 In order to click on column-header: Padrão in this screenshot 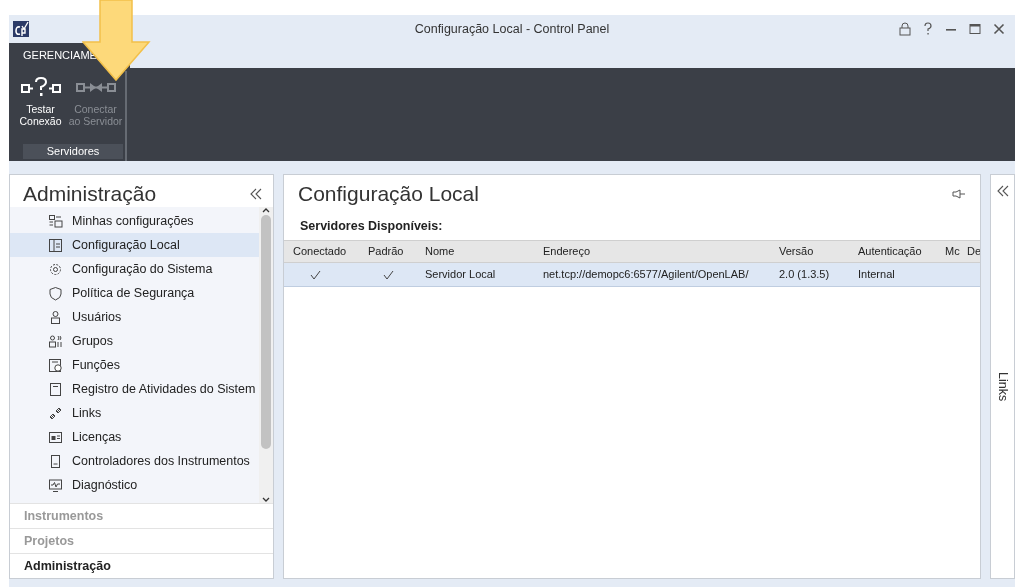, I will do `click(387, 251)`.